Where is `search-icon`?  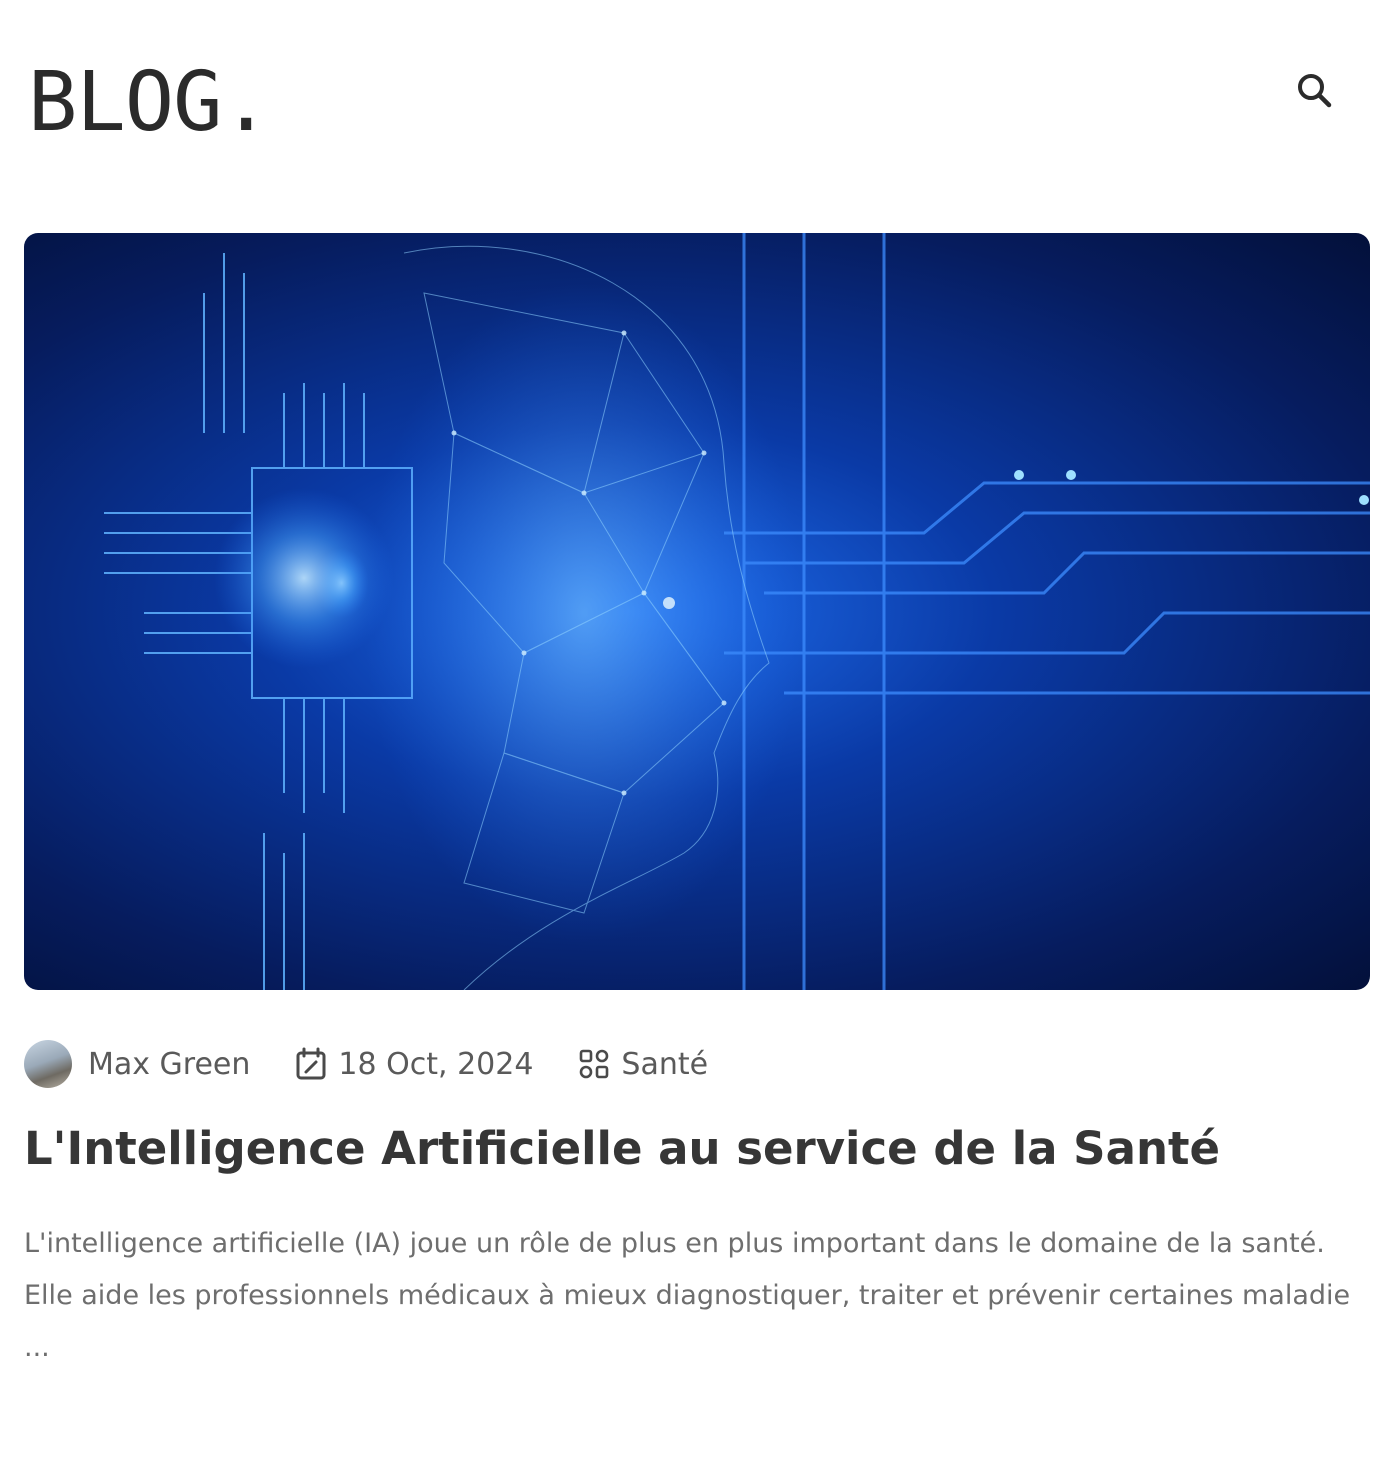
search-icon is located at coordinates (1315, 91).